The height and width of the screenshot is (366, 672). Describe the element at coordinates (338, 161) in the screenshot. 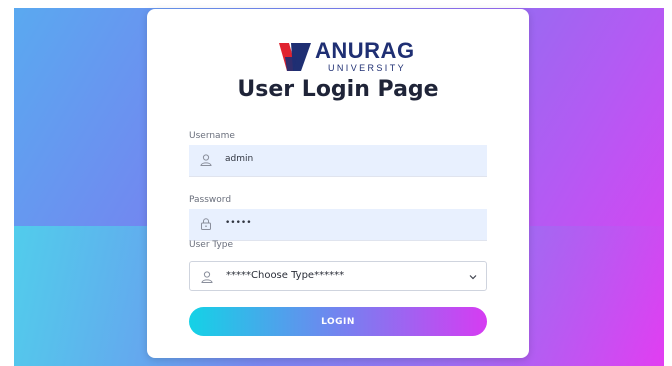

I see `username-field: admin` at that location.